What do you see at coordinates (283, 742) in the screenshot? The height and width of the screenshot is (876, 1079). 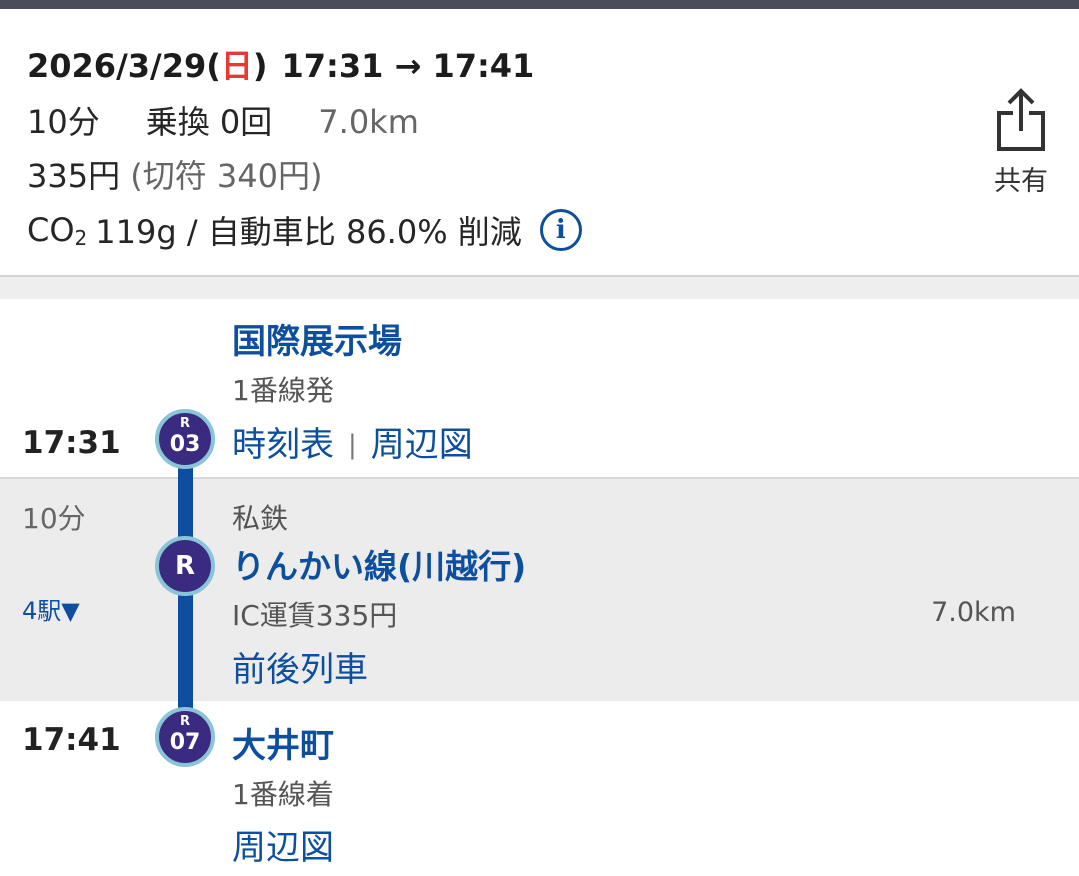 I see `arrival-station: 大井町` at bounding box center [283, 742].